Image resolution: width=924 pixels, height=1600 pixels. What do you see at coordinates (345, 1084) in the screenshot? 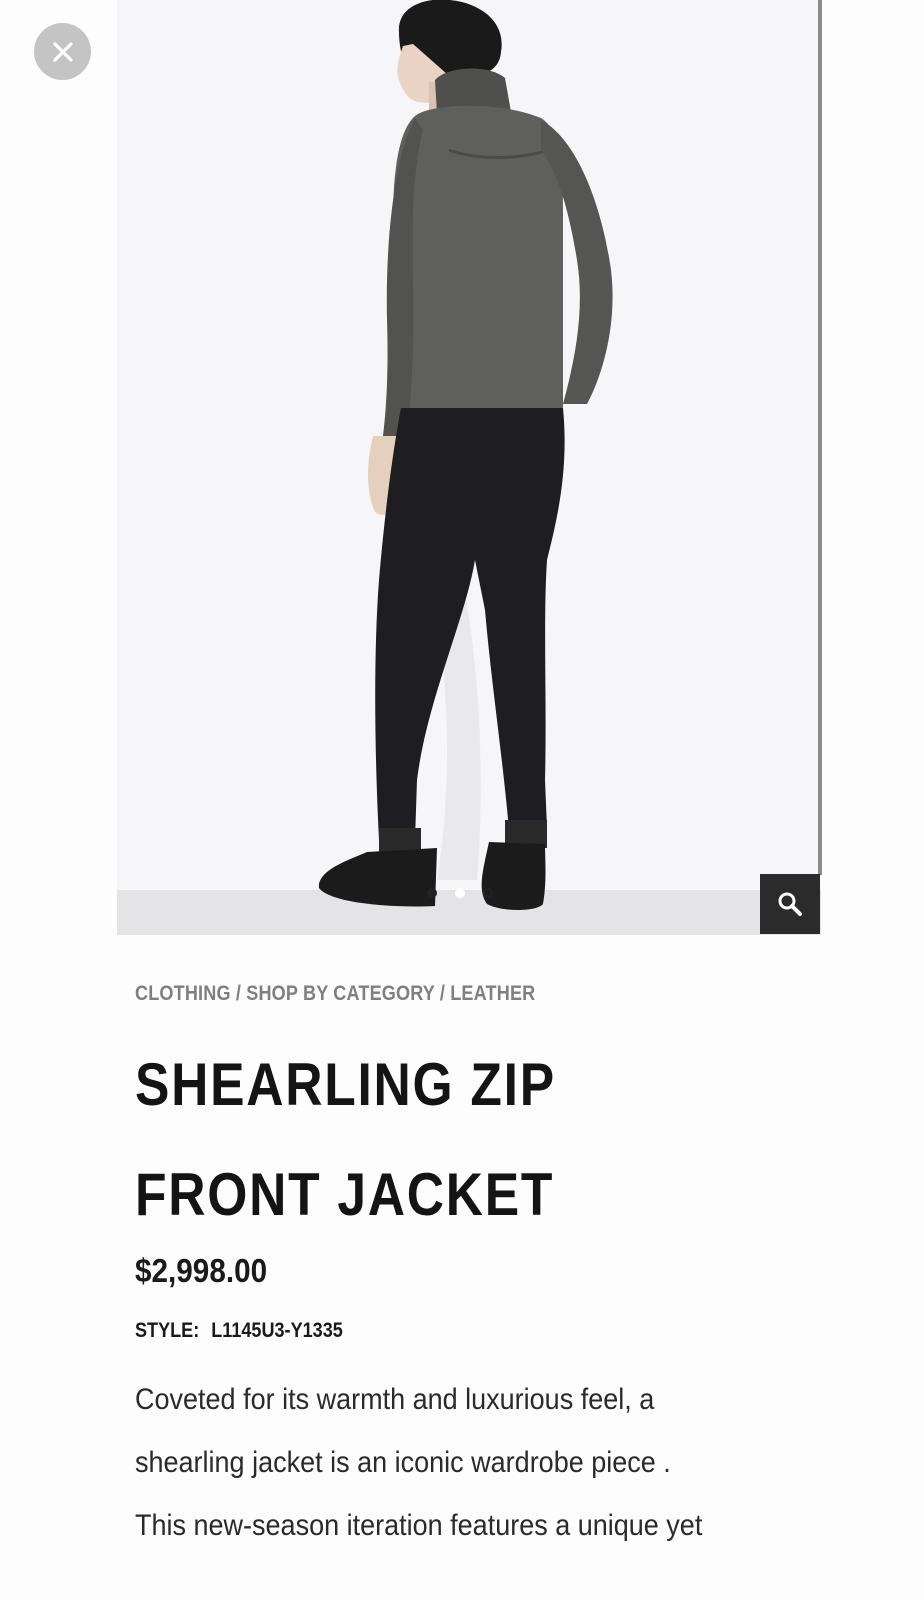
I see `product-title-line-1: SHEARLING ZIP` at bounding box center [345, 1084].